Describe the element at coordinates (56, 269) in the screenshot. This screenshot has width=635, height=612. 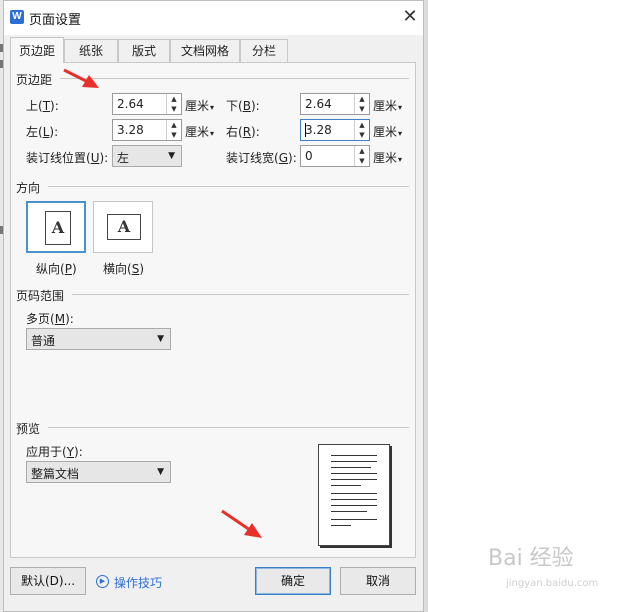
I see `portrait-label: 纵向(P)` at that location.